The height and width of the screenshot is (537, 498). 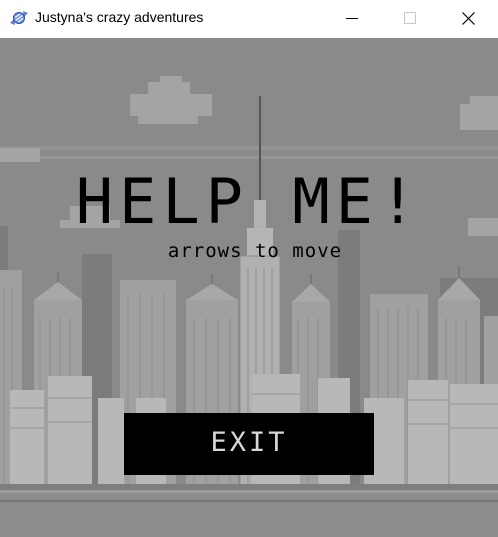 What do you see at coordinates (19, 18) in the screenshot?
I see `candy-icon` at bounding box center [19, 18].